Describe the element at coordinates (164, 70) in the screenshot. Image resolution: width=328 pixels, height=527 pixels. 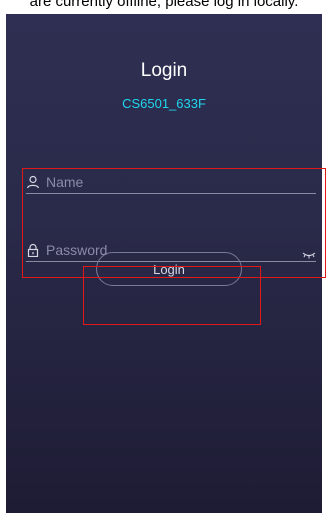
I see `page-title: Login` at that location.